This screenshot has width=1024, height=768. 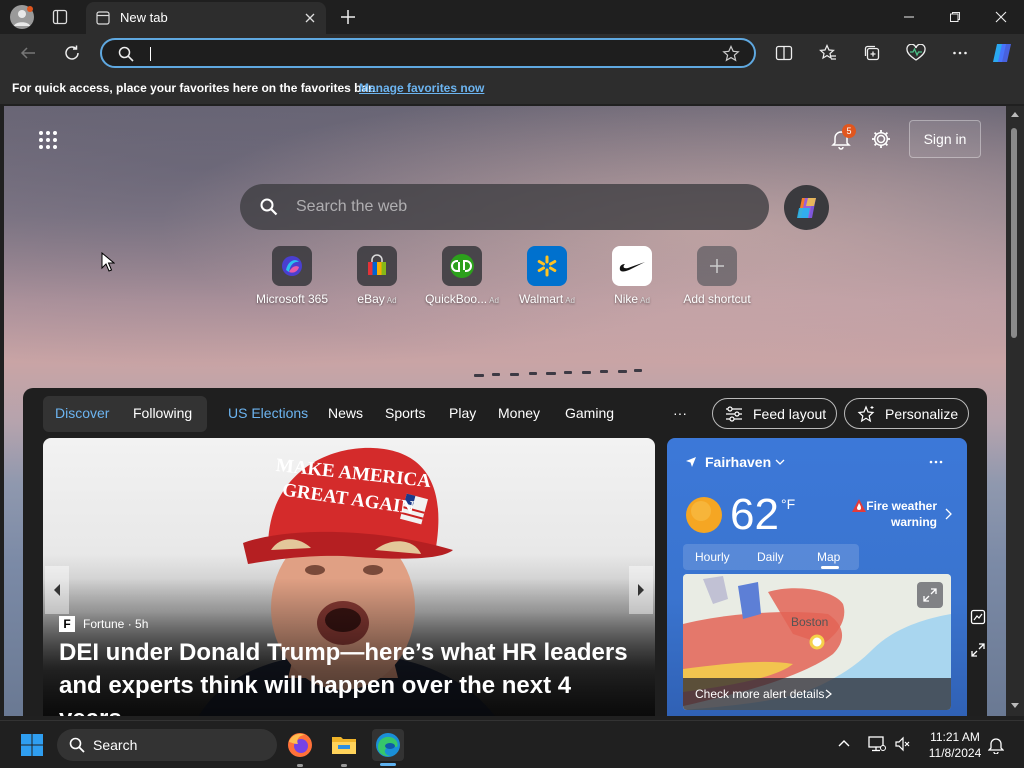 What do you see at coordinates (547, 276) in the screenshot?
I see `quick-link-walmart: Walmart Ad` at bounding box center [547, 276].